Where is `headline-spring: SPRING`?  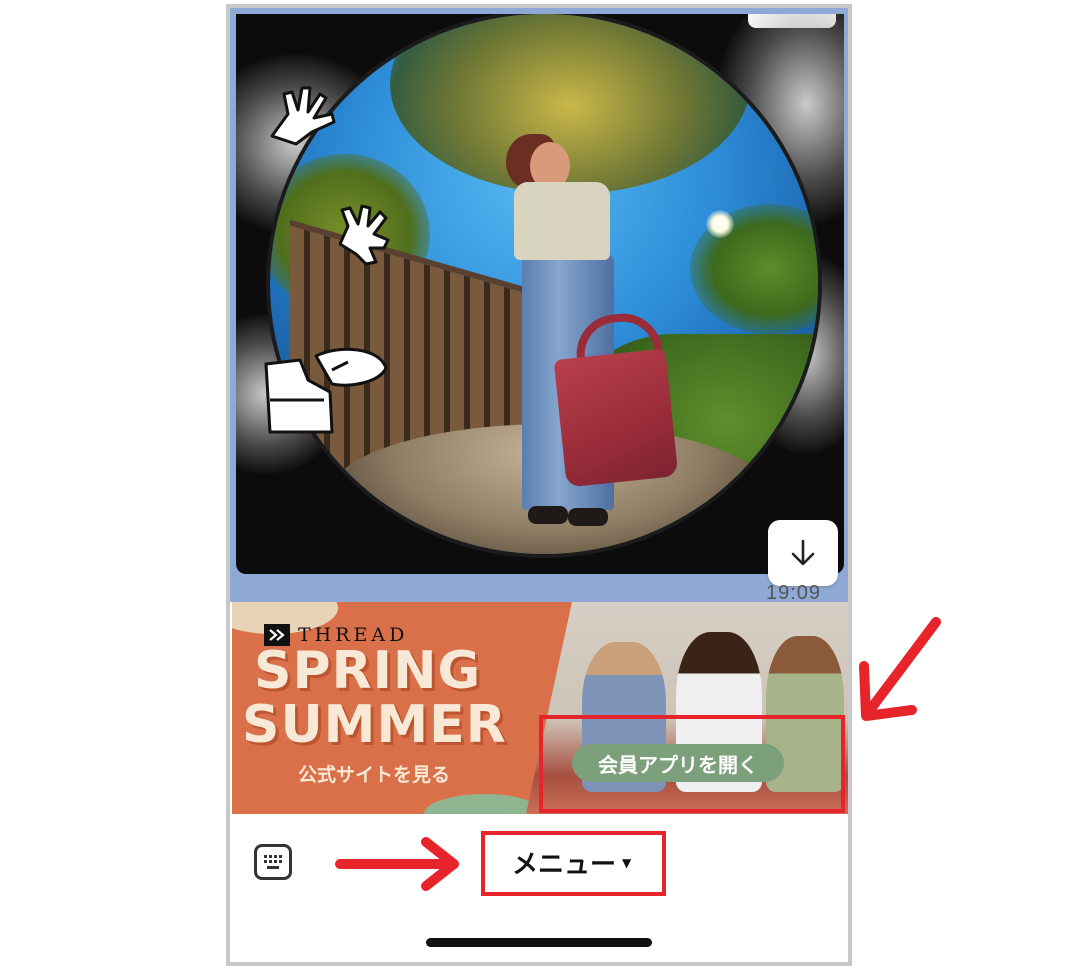 headline-spring: SPRING is located at coordinates (368, 671).